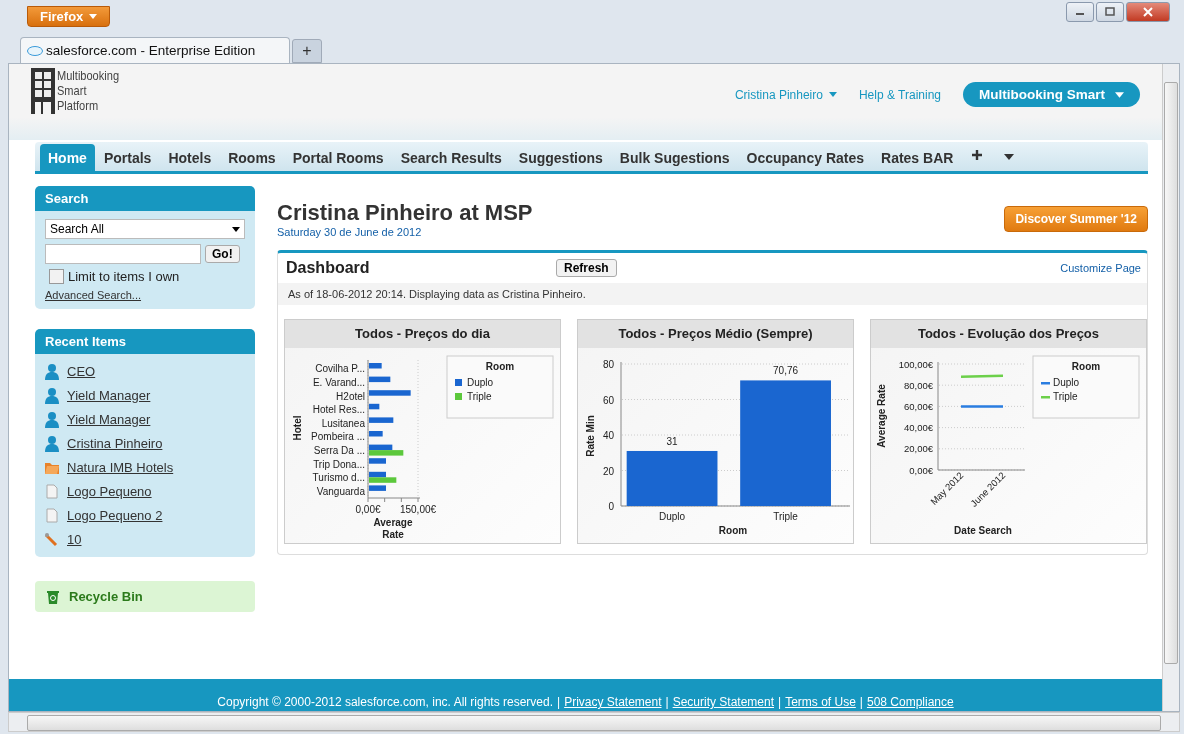 The image size is (1184, 734). Describe the element at coordinates (145, 341) in the screenshot. I see `section-header: Recent Items` at that location.